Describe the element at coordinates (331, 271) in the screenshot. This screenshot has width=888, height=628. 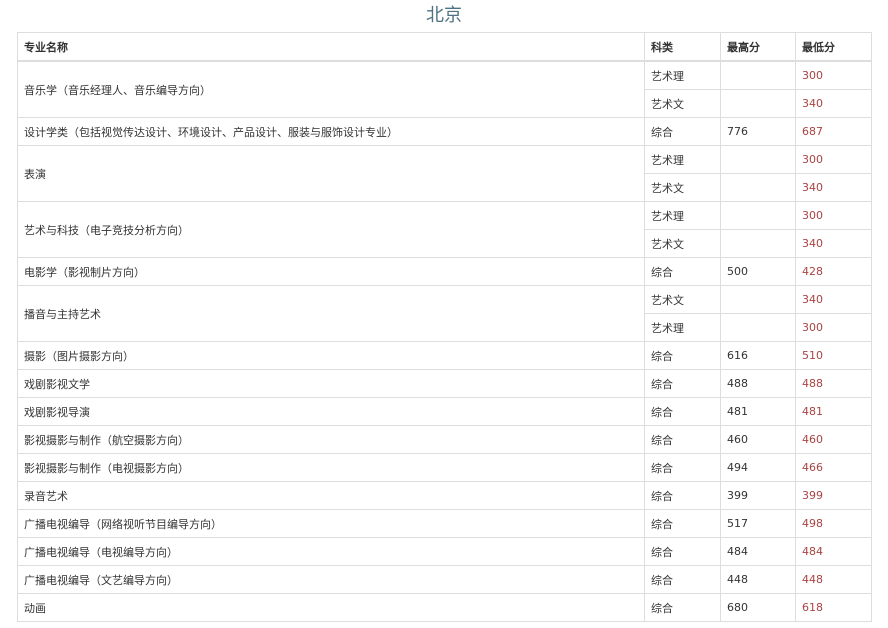
I see `major-name-cell: 电影学（影视制片方向）` at that location.